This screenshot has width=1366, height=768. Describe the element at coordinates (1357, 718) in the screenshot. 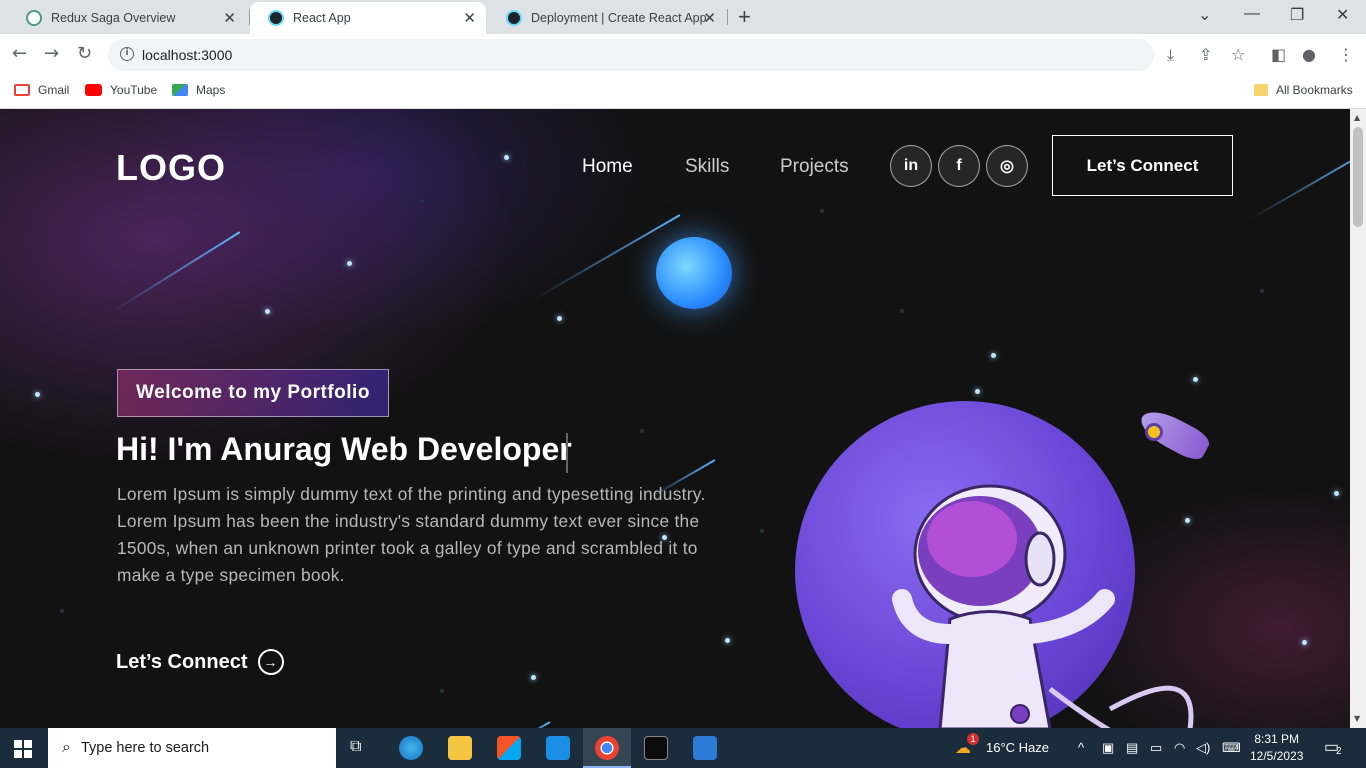

I see `scroll-down-icon: ▼` at that location.